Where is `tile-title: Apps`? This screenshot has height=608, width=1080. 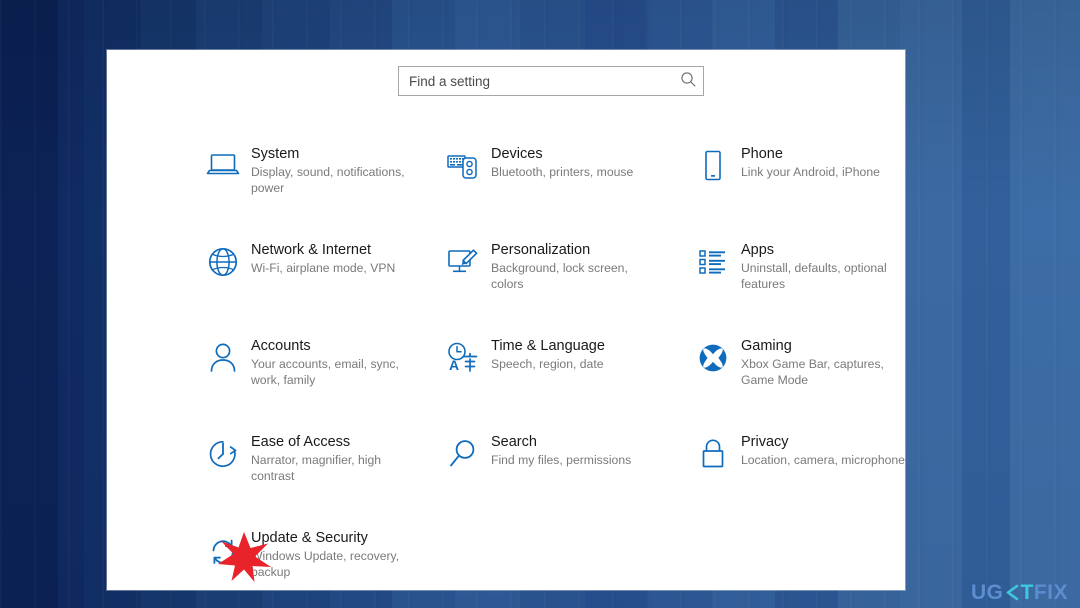 tile-title: Apps is located at coordinates (758, 250).